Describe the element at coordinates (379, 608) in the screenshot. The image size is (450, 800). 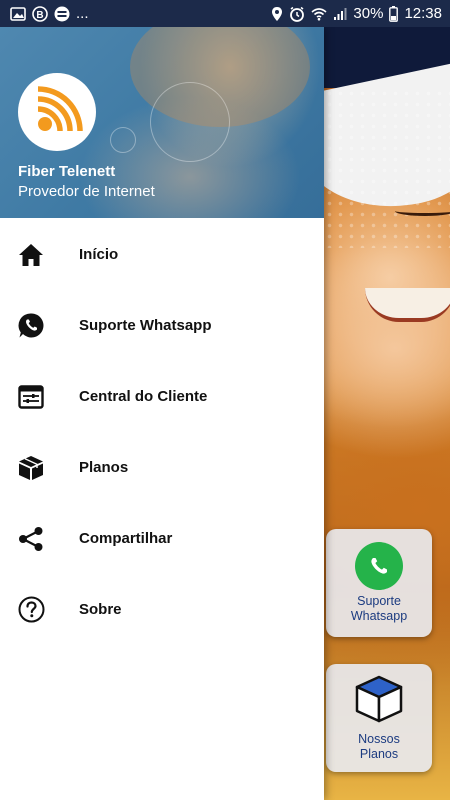
I see `whatsapp-card-label: Suporte Whatsapp` at that location.